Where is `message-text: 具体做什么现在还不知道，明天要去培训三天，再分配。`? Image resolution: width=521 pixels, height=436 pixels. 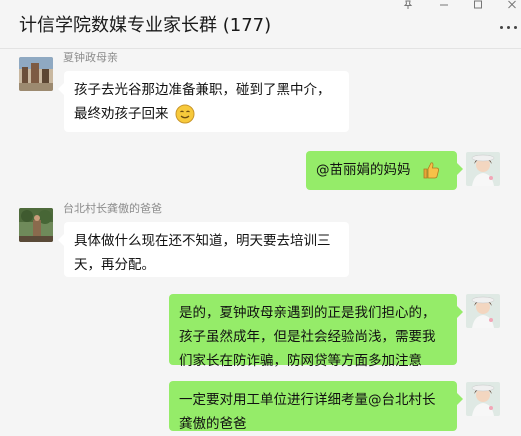
message-text: 具体做什么现在还不知道，明天要去培训三天，再分配。 is located at coordinates (202, 253).